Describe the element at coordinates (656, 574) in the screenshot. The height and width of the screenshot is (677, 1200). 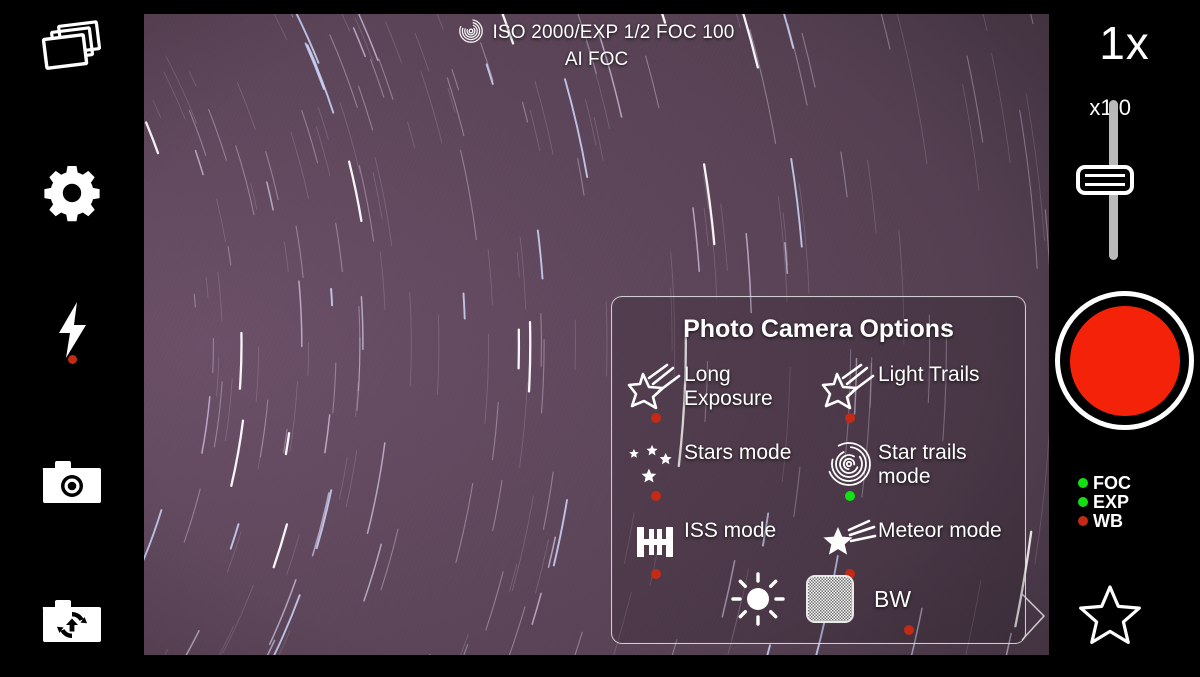
I see `option-led-iss-mode` at that location.